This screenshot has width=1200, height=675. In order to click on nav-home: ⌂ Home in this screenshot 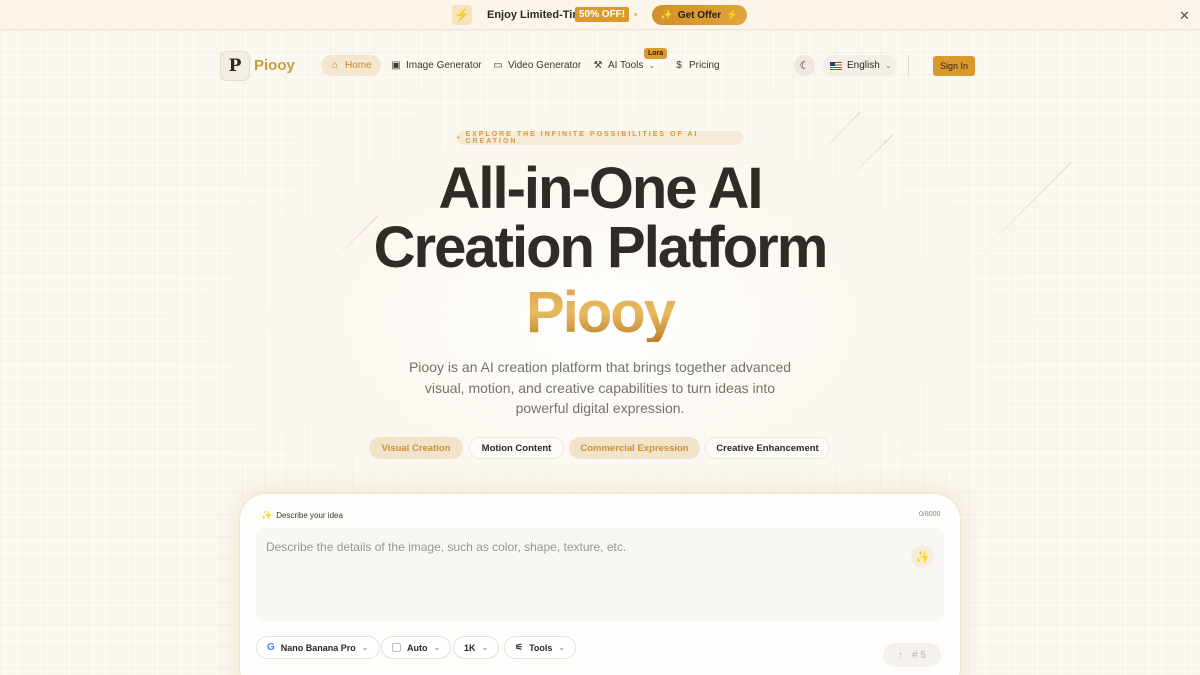, I will do `click(351, 65)`.